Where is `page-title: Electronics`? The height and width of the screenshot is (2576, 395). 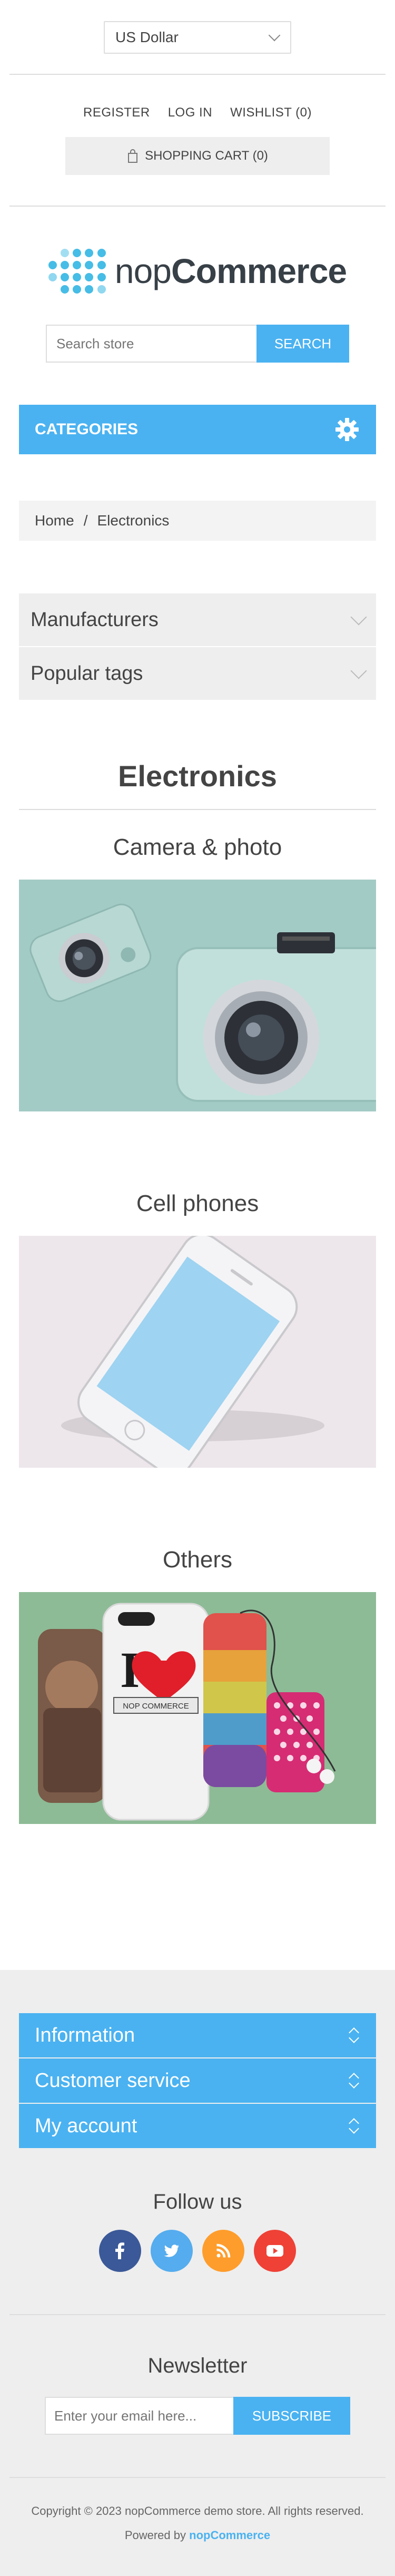 page-title: Electronics is located at coordinates (197, 776).